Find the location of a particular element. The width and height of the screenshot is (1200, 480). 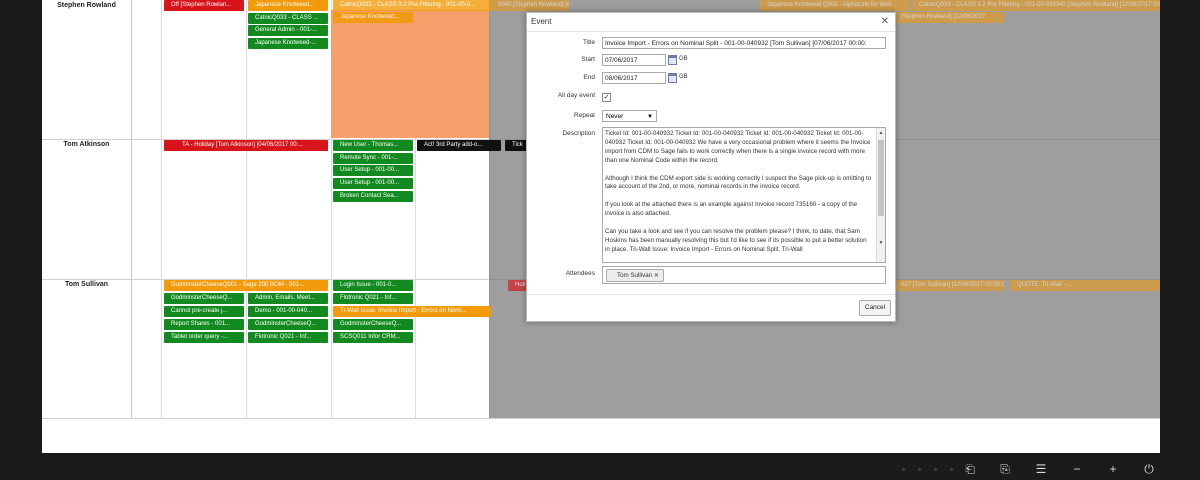

attendee-name: Tom Sullivan is located at coordinates (635, 275).